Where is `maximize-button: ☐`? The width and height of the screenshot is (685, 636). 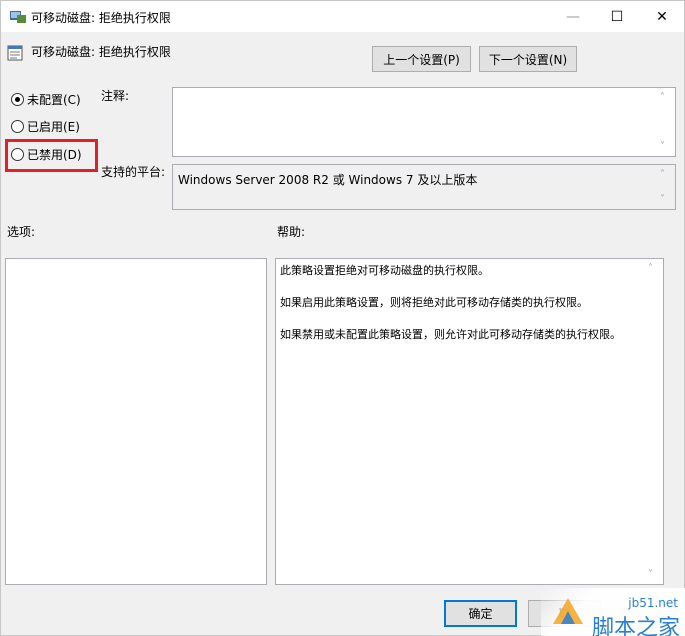 maximize-button: ☐ is located at coordinates (617, 16).